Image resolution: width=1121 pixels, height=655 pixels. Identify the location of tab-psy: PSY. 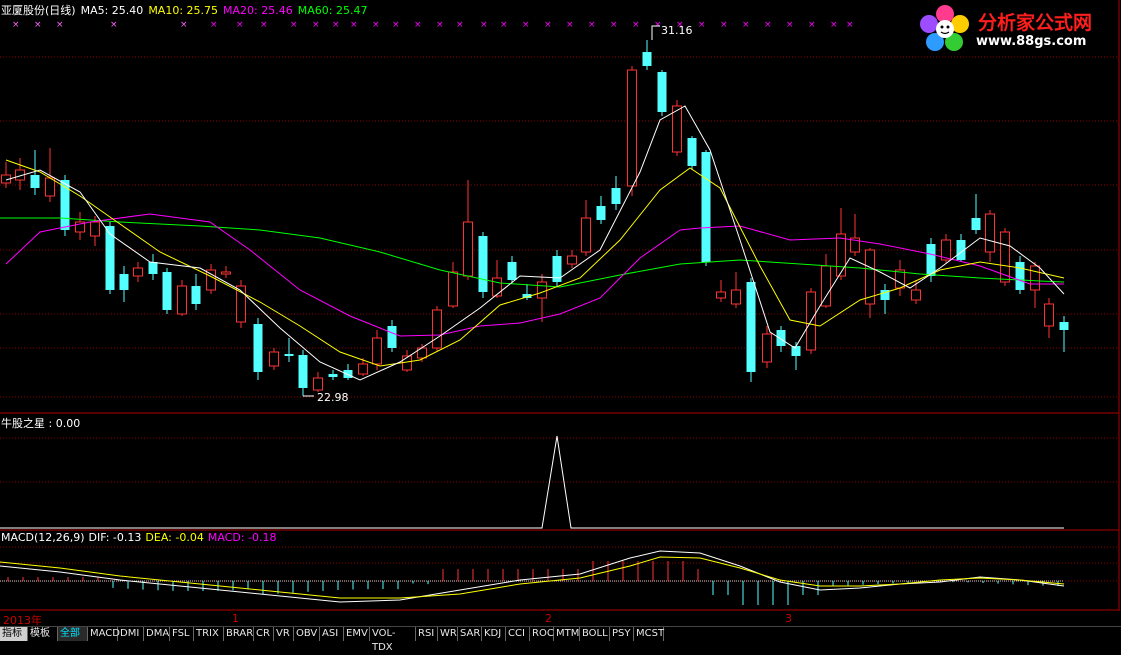
(622, 634).